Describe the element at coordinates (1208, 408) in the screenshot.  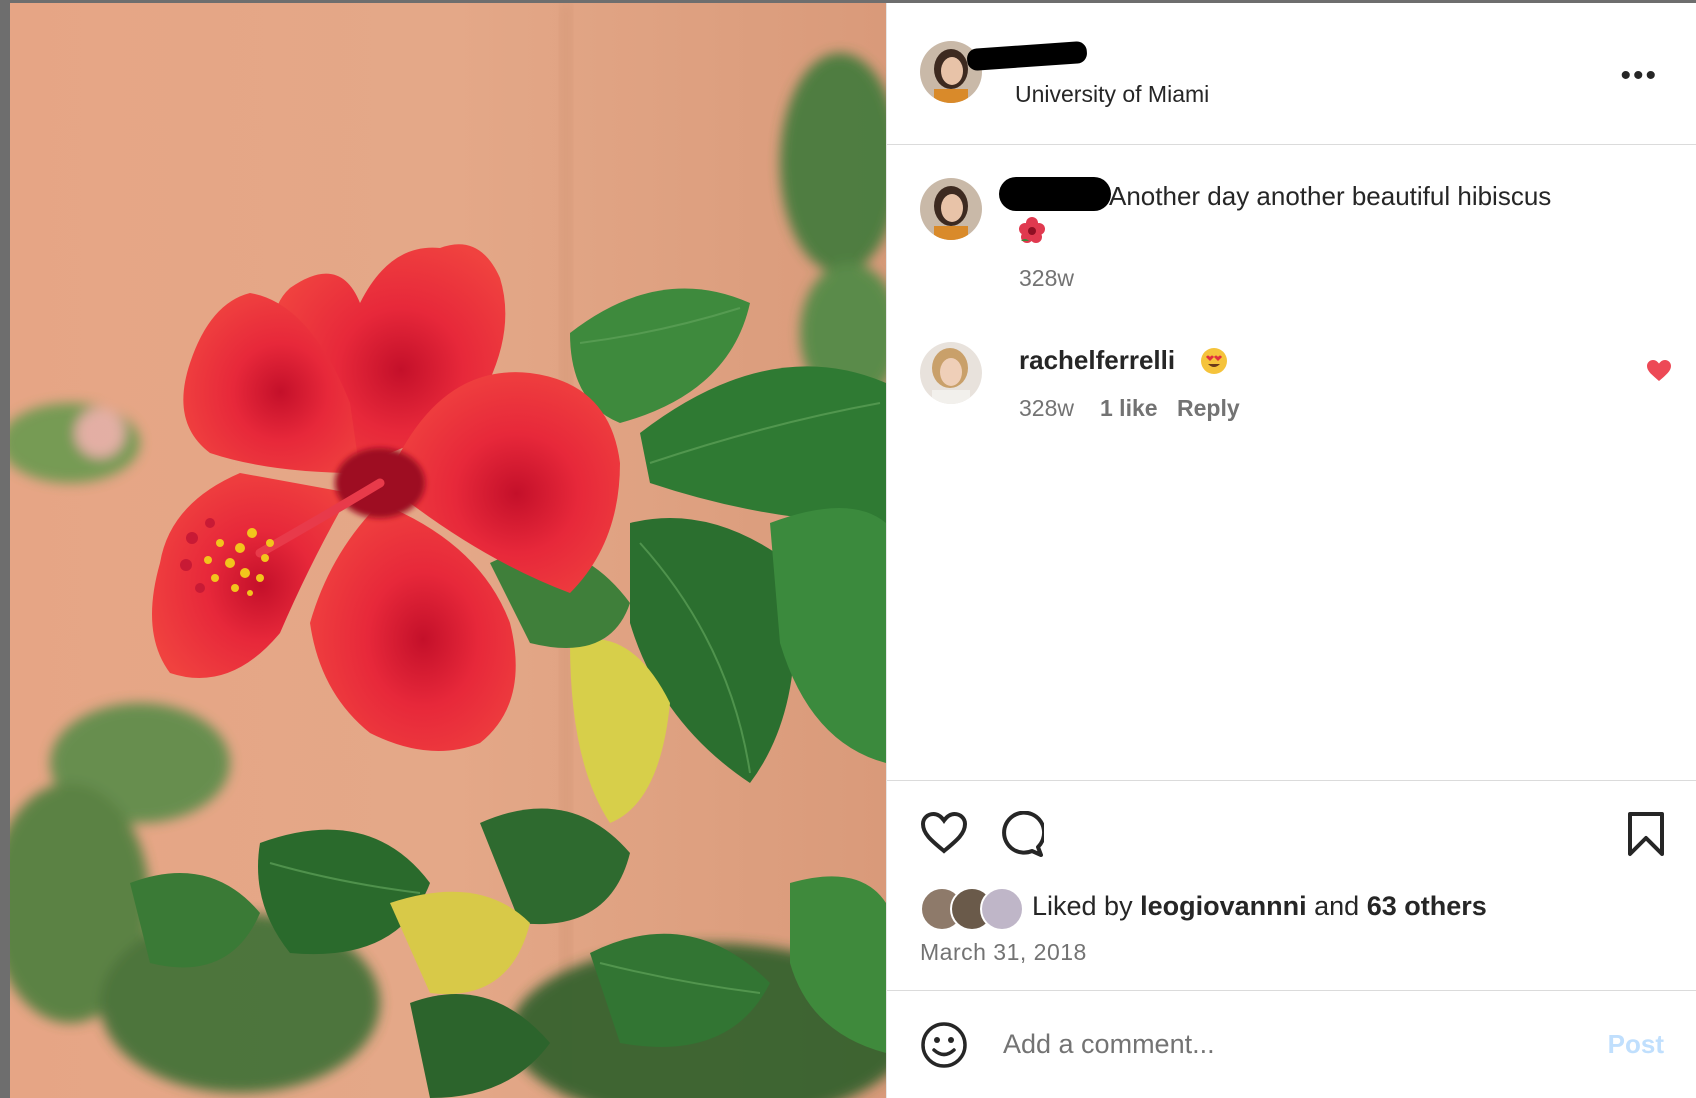
I see `comment-reply-button: Reply` at that location.